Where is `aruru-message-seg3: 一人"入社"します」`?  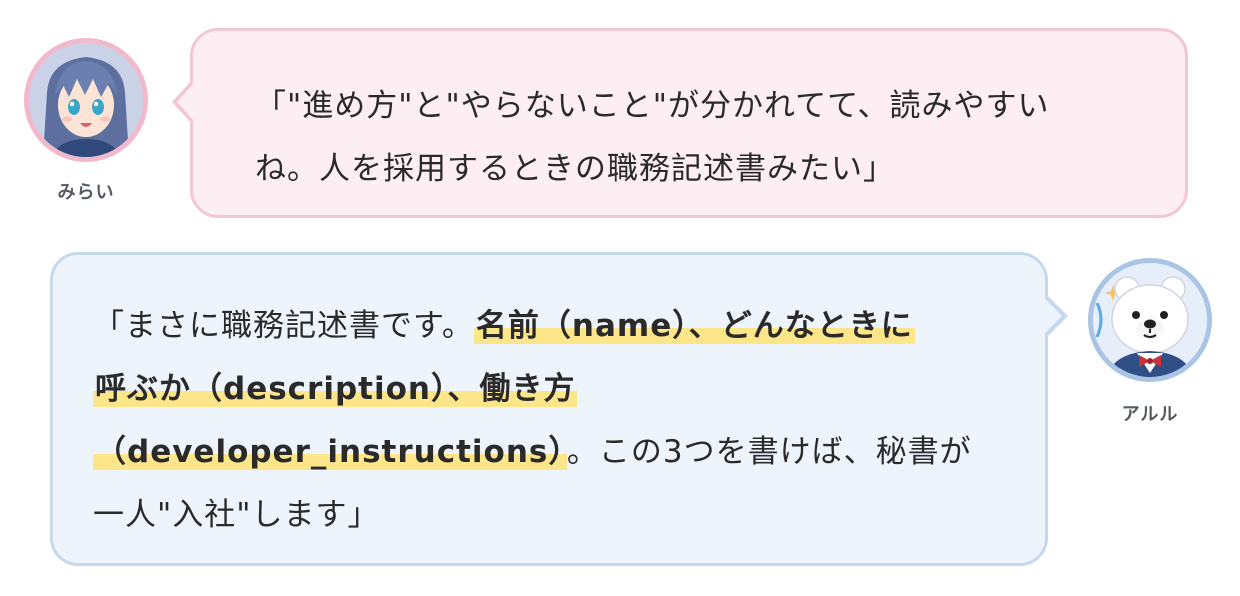 aruru-message-seg3: 一人"入社"します」 is located at coordinates (236, 515).